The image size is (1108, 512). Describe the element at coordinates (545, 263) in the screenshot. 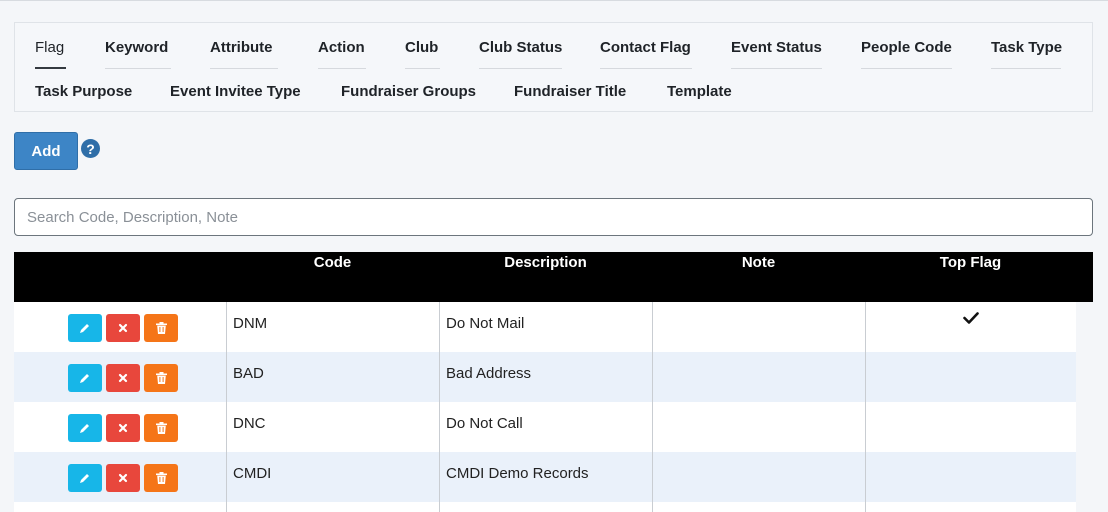

I see `column-header-description: Description` at that location.